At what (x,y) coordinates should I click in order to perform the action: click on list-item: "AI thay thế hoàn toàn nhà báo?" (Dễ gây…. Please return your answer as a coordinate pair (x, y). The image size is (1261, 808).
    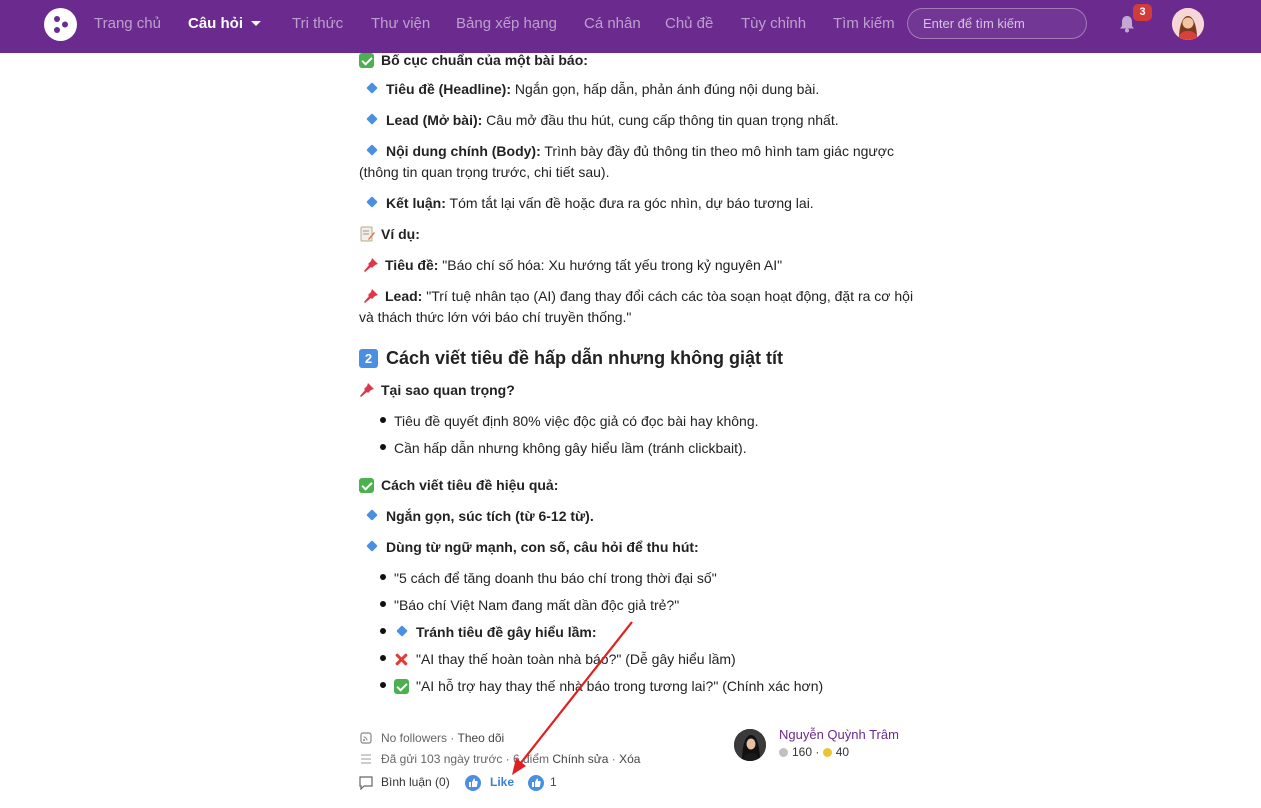
    Looking at the image, I should click on (547, 659).